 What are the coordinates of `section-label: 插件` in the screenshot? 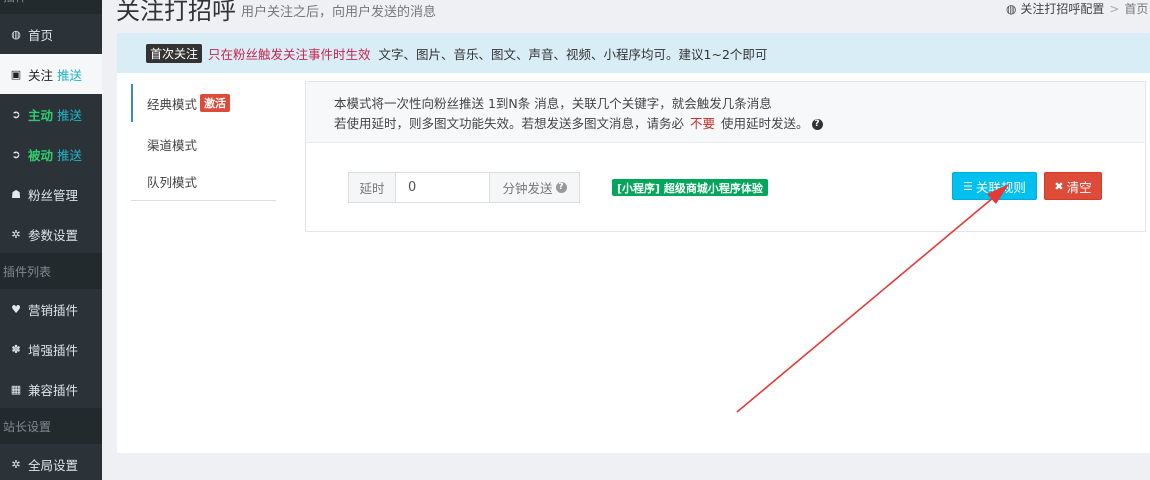 It's located at (15, 2).